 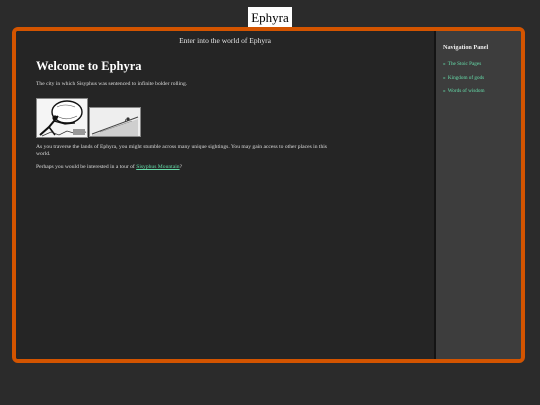 What do you see at coordinates (89, 66) in the screenshot?
I see `page-heading: Welcome to Ephyra` at bounding box center [89, 66].